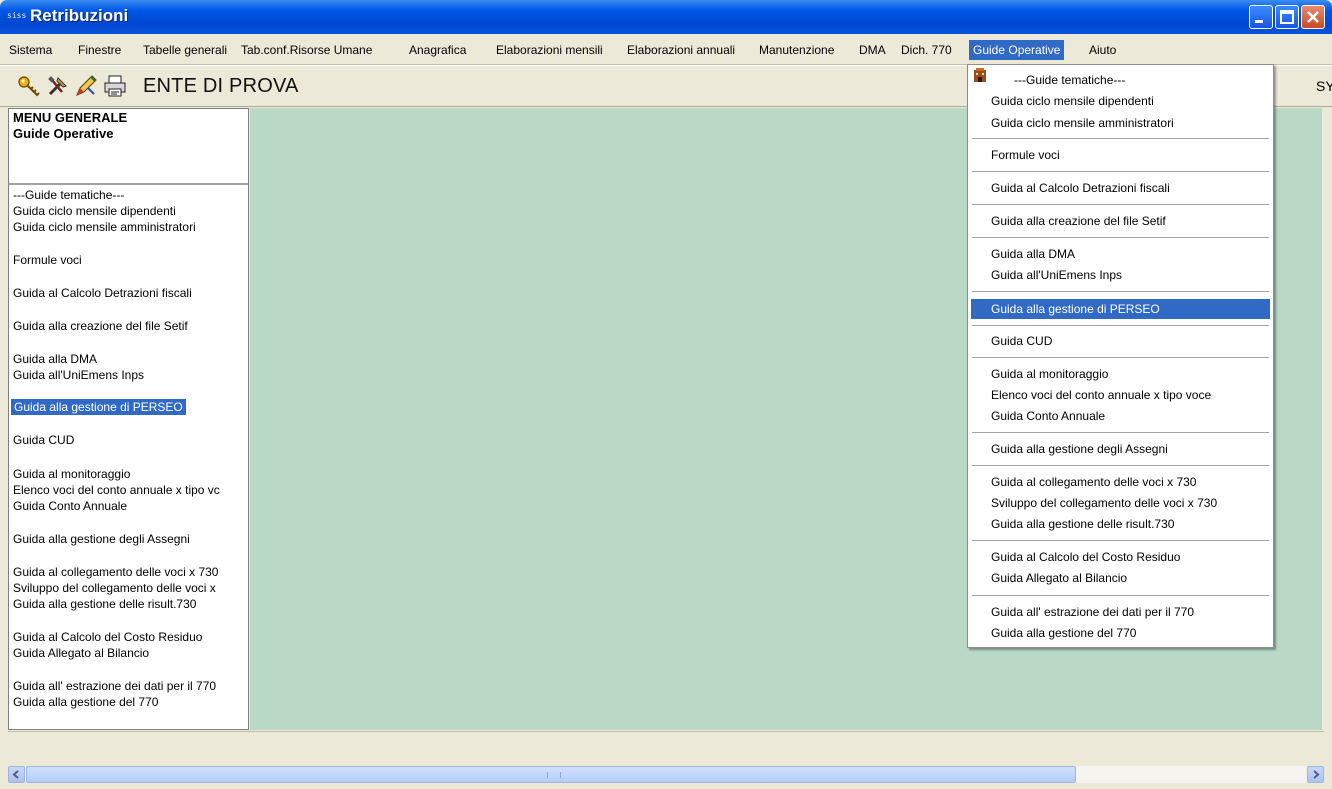 Image resolution: width=1332 pixels, height=789 pixels. Describe the element at coordinates (1324, 86) in the screenshot. I see `toolbar-right-label: SY` at that location.